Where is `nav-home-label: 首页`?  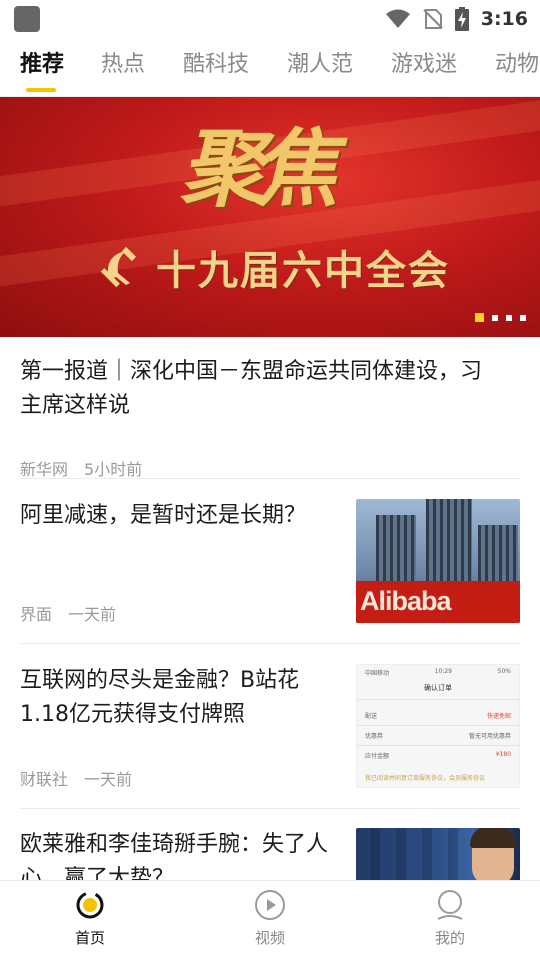 nav-home-label: 首页 is located at coordinates (89, 938).